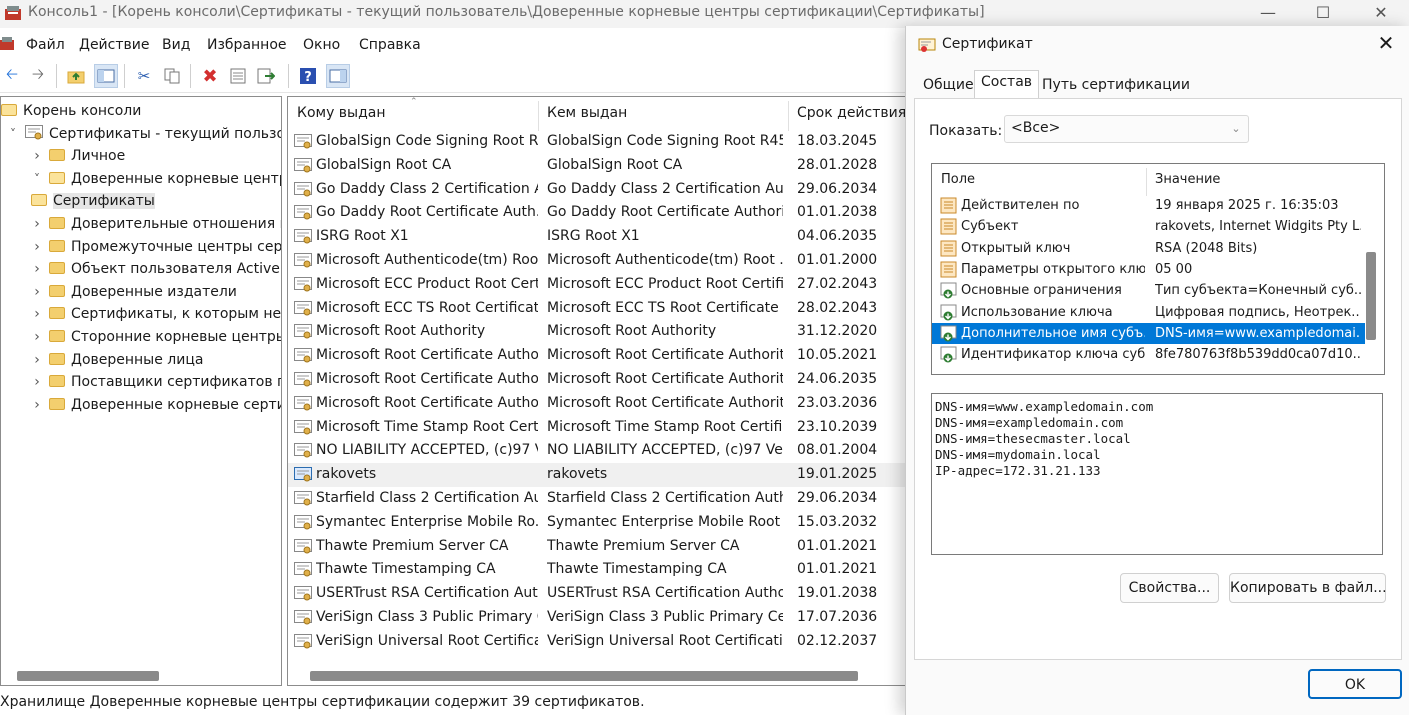 This screenshot has height=715, width=1409. Describe the element at coordinates (45, 45) in the screenshot. I see `menu-file: Файл` at that location.